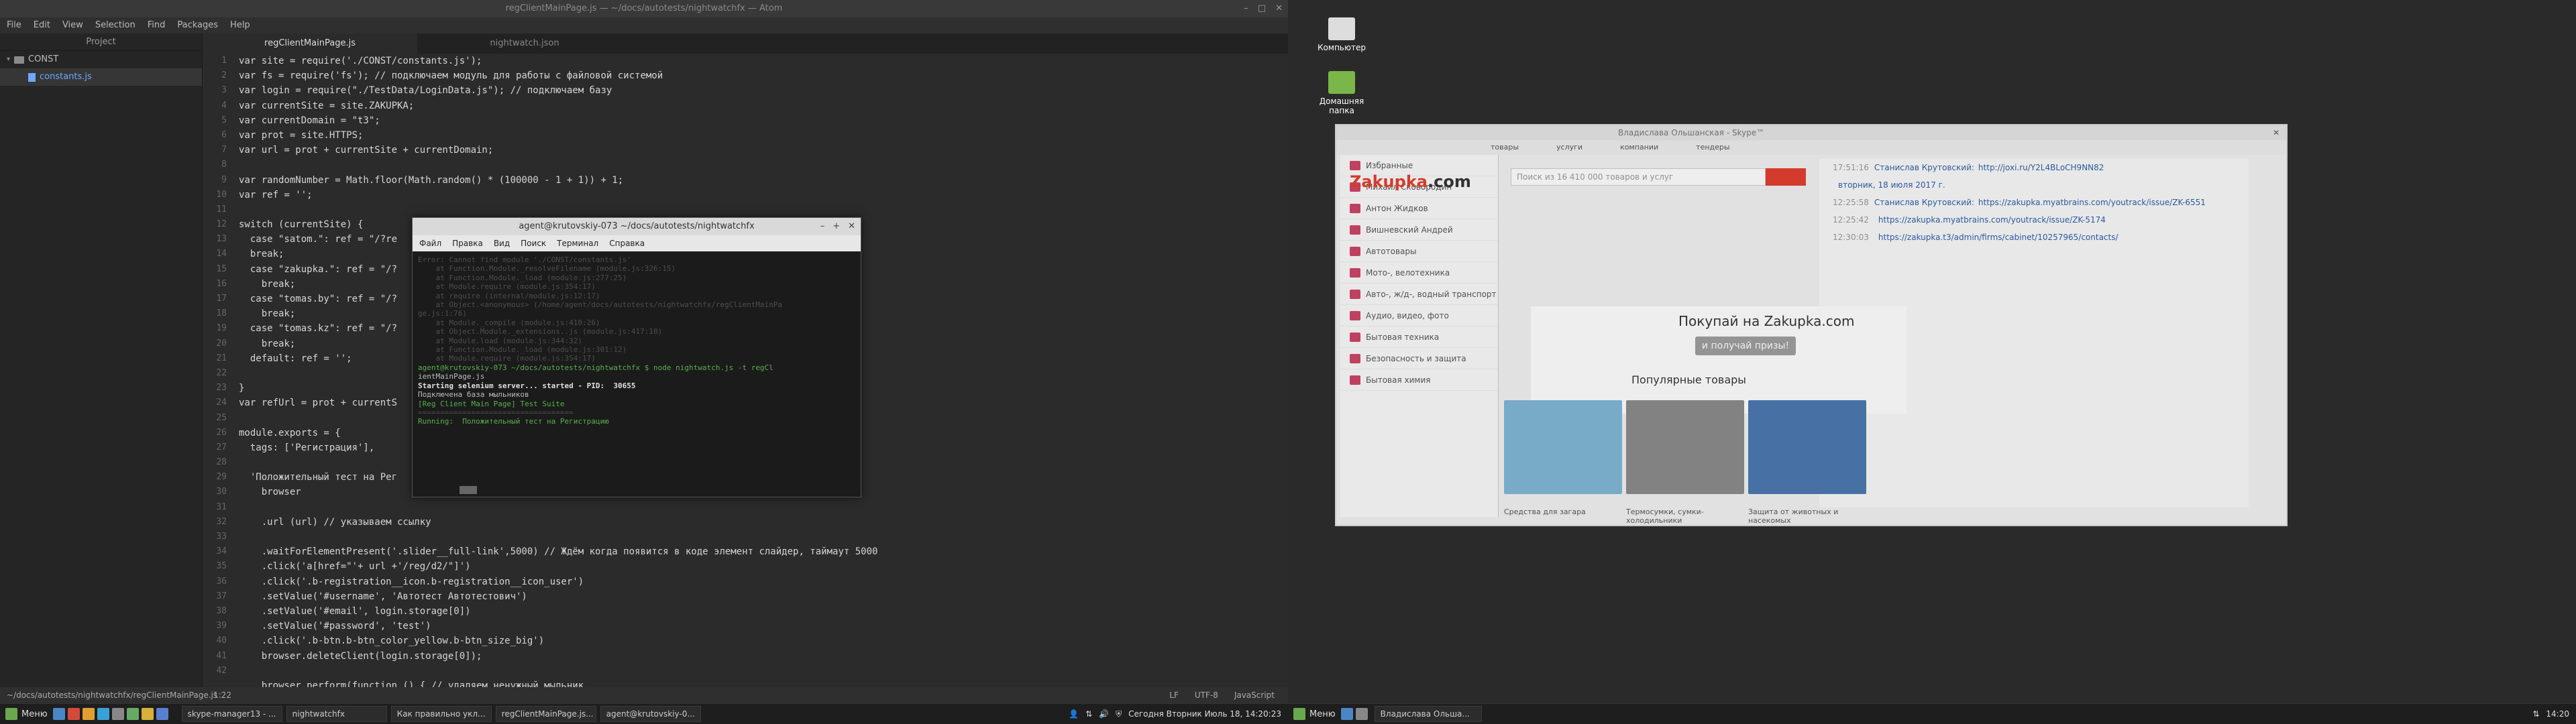 The height and width of the screenshot is (724, 2576). I want to click on volume-icon: 🔊, so click(1104, 714).